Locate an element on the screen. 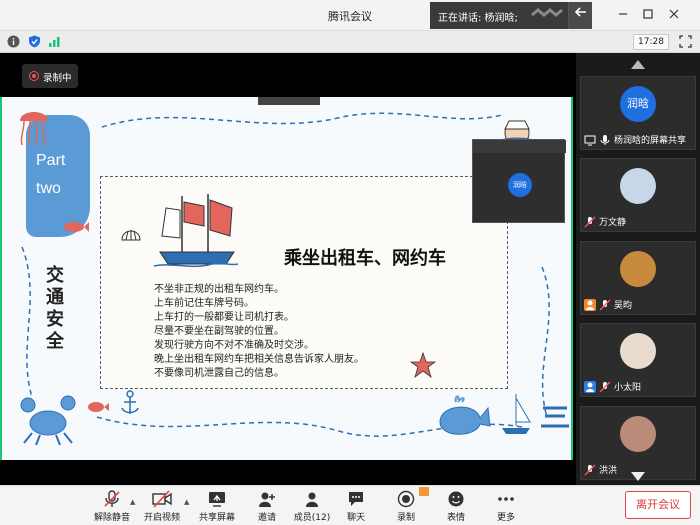 Image resolution: width=700 pixels, height=525 pixels. meeting-timer: 17:28 is located at coordinates (651, 42).